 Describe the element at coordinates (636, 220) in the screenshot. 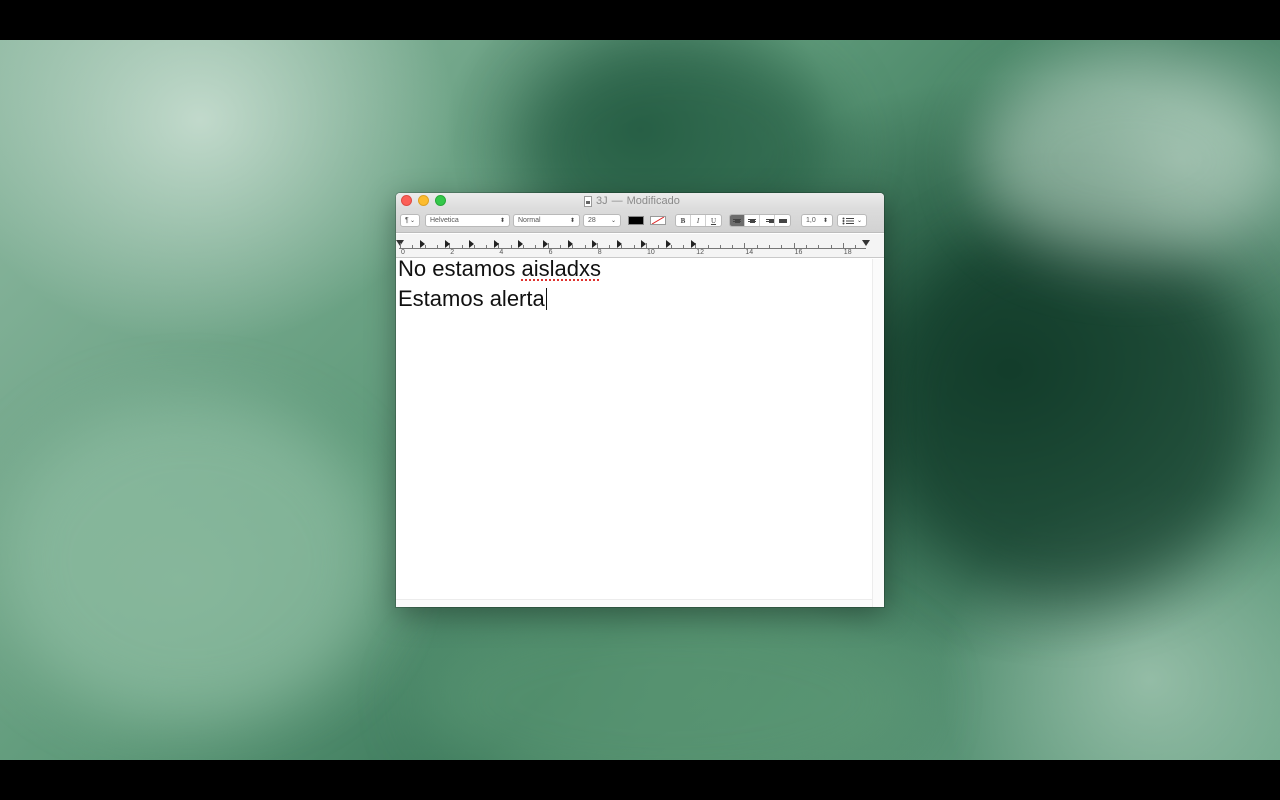

I see `text-color-swatch` at that location.